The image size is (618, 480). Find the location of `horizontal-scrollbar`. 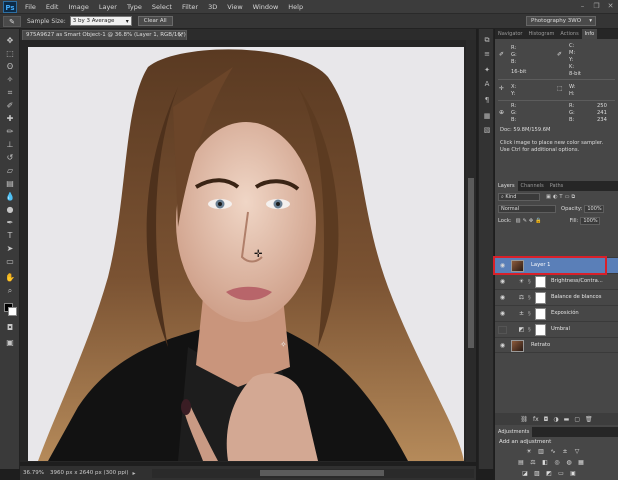

horizontal-scrollbar is located at coordinates (313, 473).